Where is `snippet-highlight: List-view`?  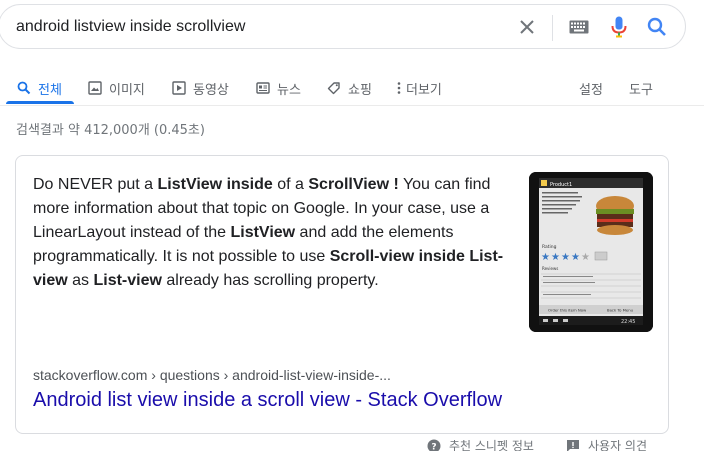
snippet-highlight: List-view is located at coordinates (127, 280).